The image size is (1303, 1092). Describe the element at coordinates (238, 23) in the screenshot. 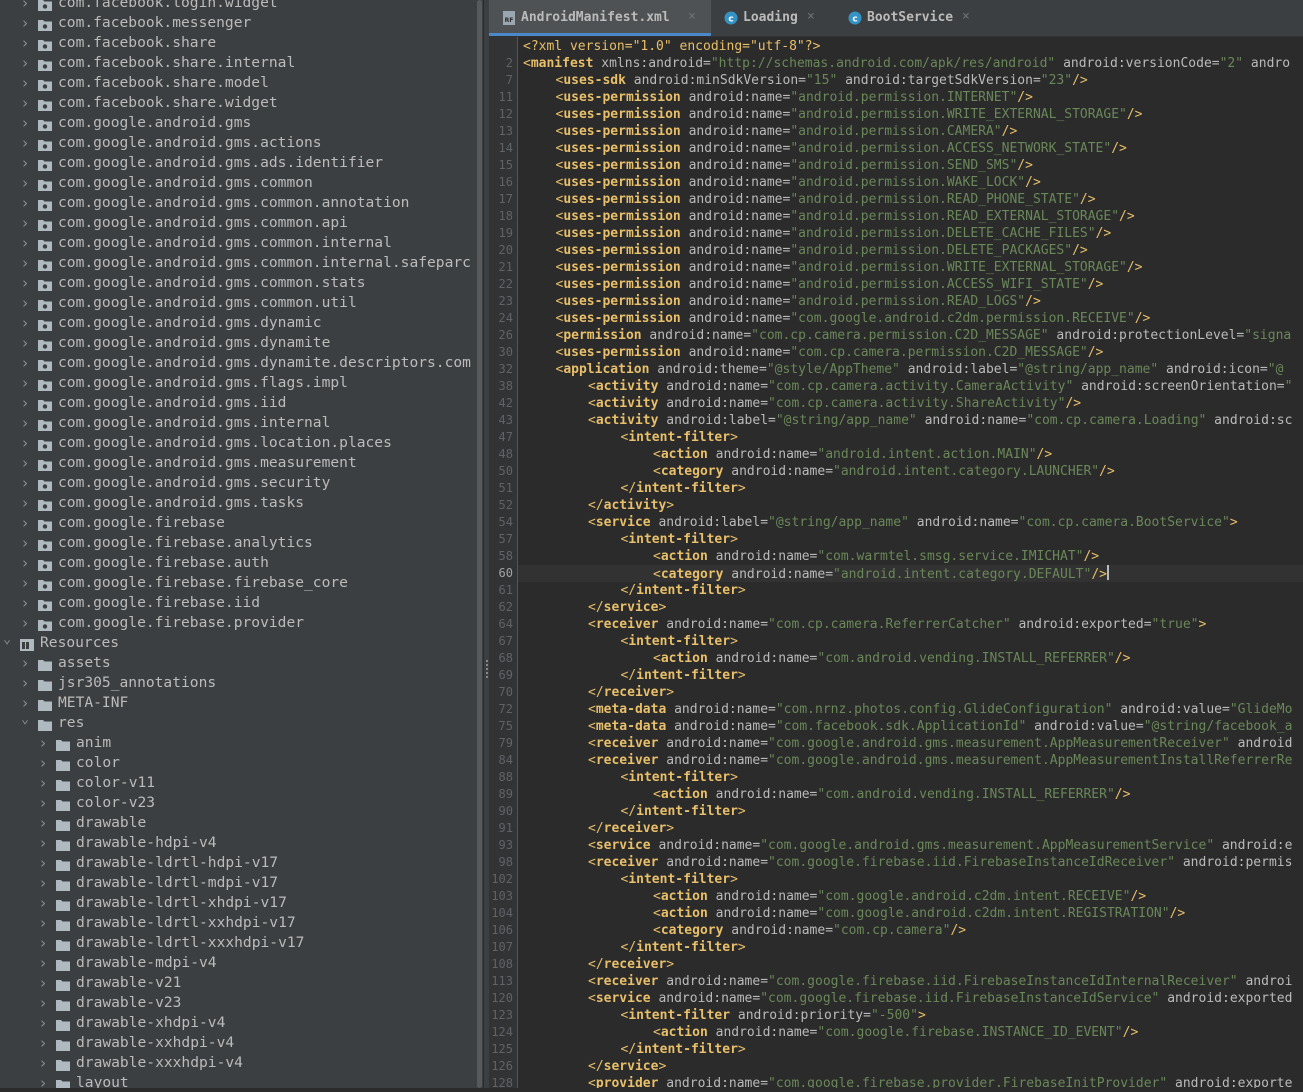

I see `tree-item: › com.facebook.messenger` at that location.